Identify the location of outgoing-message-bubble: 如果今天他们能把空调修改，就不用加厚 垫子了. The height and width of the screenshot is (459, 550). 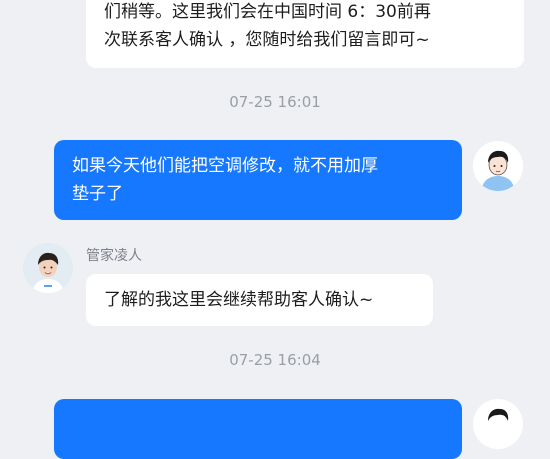
(258, 180).